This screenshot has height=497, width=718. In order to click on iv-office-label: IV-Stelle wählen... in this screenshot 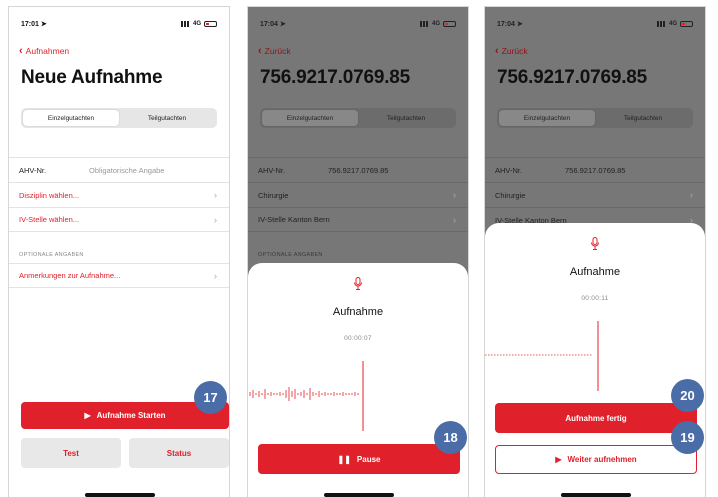, I will do `click(49, 219)`.